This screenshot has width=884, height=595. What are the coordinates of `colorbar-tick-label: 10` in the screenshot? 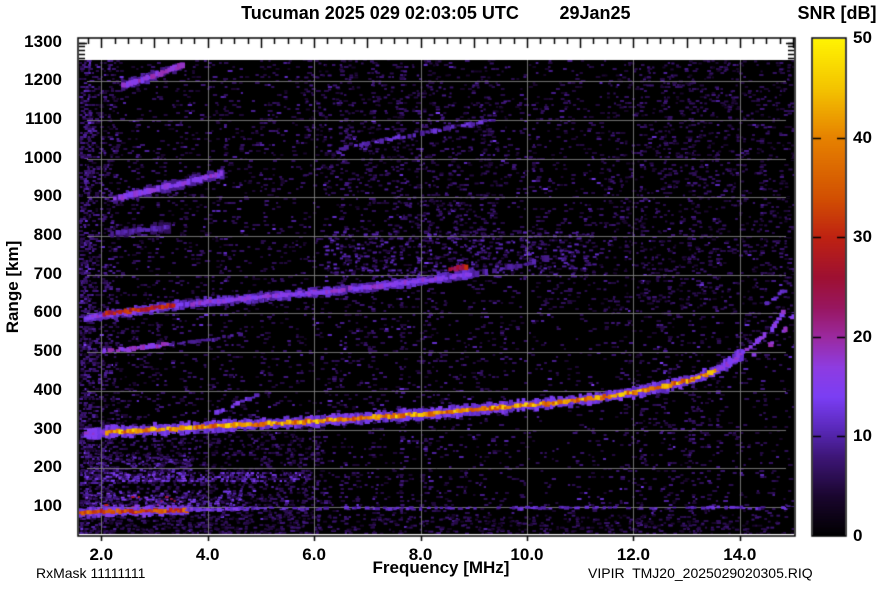 It's located at (862, 436).